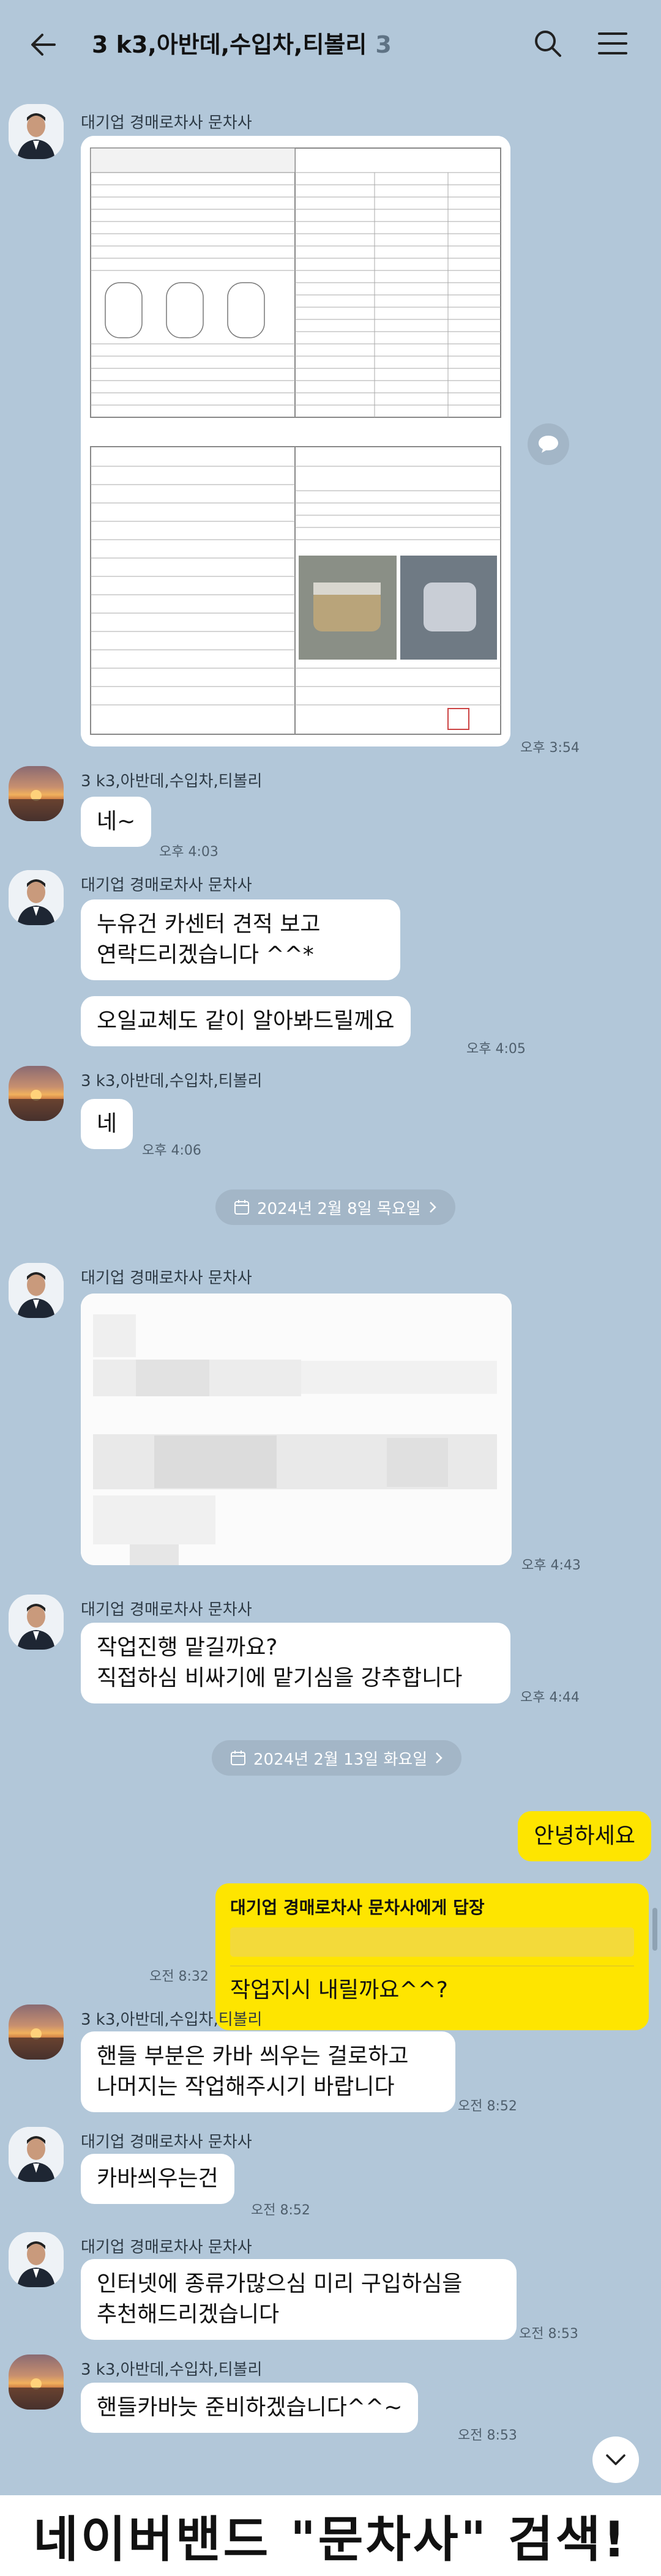 Image resolution: width=661 pixels, height=2576 pixels. What do you see at coordinates (107, 1124) in the screenshot?
I see `message-bubble: 네` at bounding box center [107, 1124].